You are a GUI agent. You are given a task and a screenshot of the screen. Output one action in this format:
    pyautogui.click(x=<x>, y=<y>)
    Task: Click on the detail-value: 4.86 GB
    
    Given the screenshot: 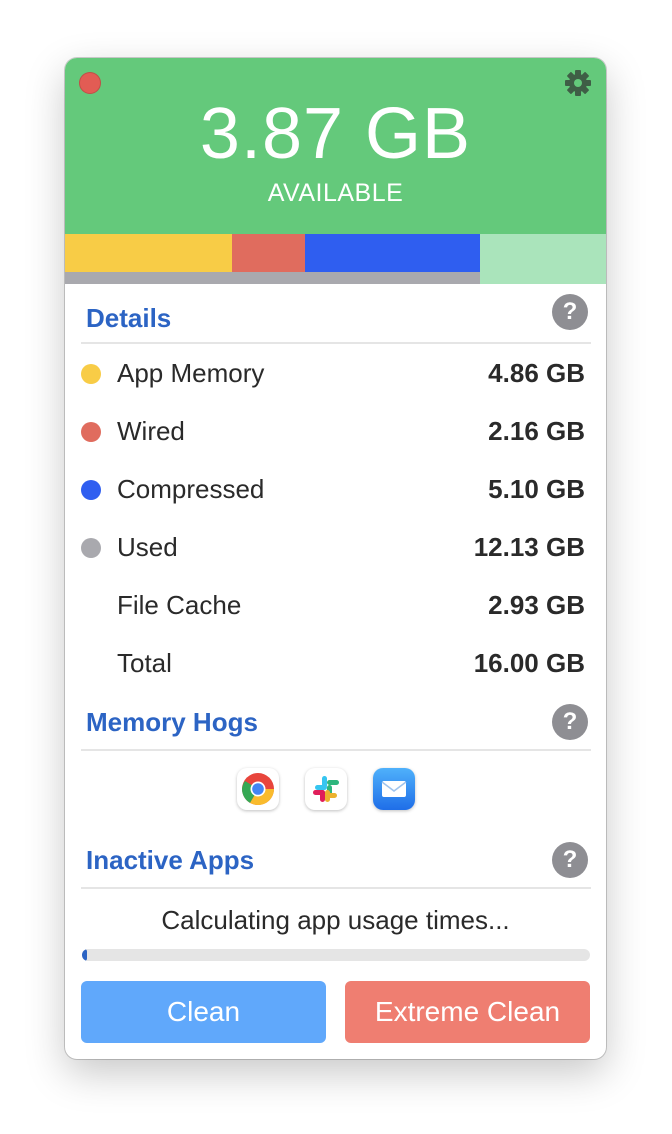 What is the action you would take?
    pyautogui.click(x=536, y=373)
    